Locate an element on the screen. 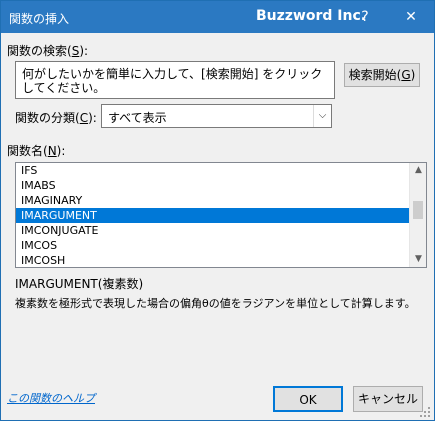  category-selected-value: すべて表示 is located at coordinates (137, 118).